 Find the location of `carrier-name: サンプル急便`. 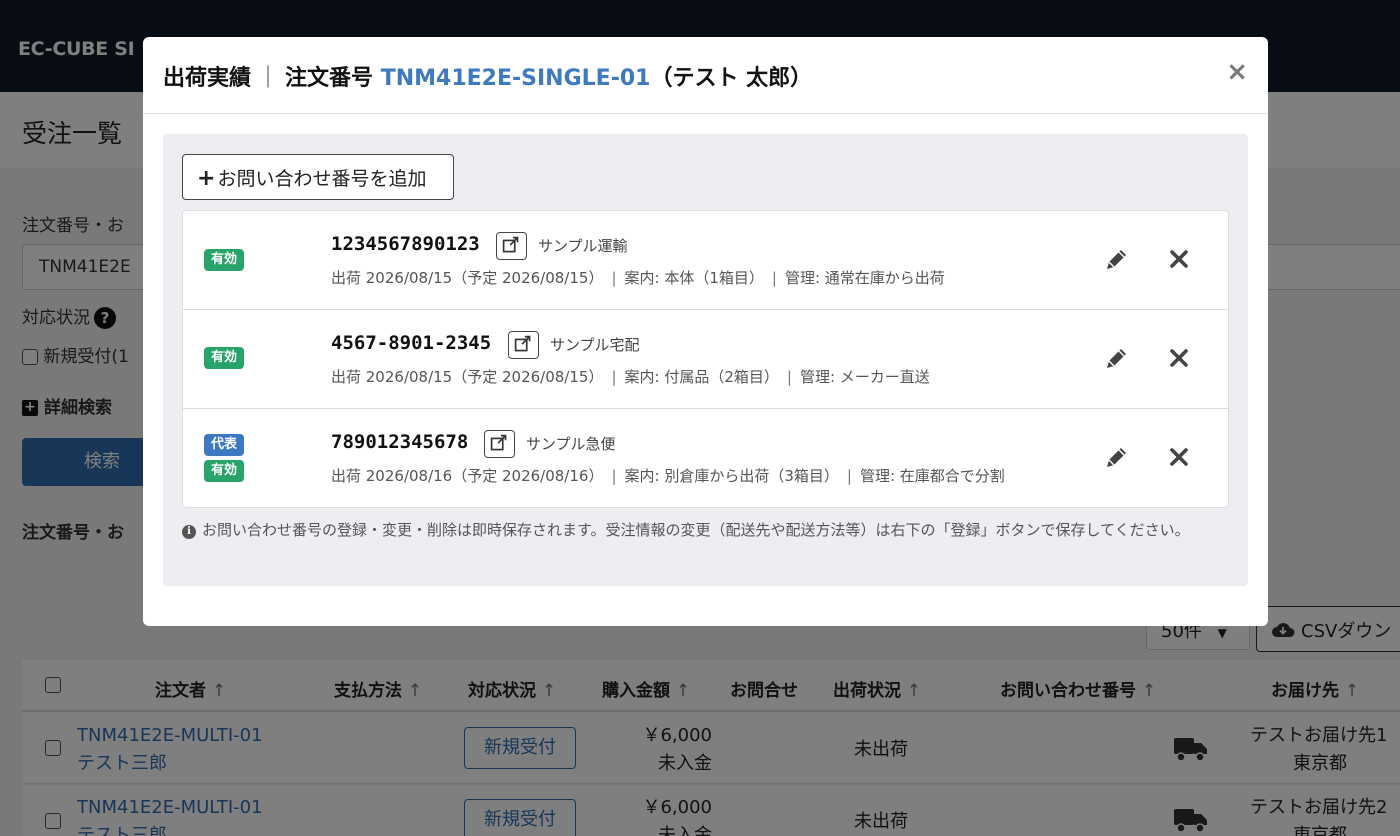

carrier-name: サンプル急便 is located at coordinates (571, 444).